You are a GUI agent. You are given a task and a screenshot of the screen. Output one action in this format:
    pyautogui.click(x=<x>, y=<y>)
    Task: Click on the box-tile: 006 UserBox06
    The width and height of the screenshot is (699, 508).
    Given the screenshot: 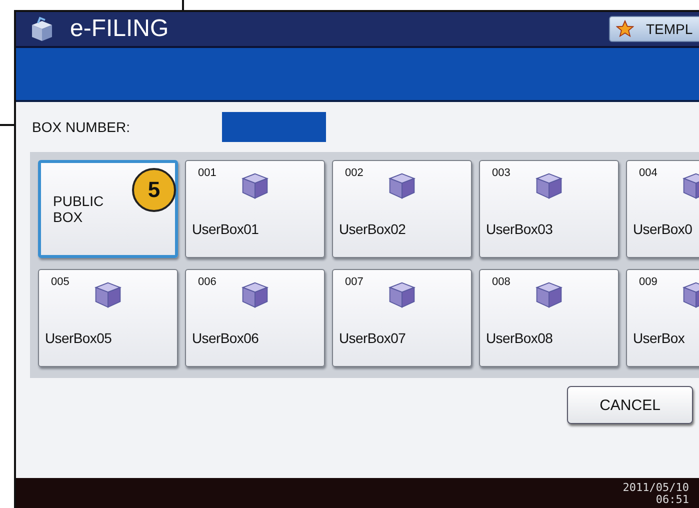 What is the action you would take?
    pyautogui.click(x=255, y=317)
    